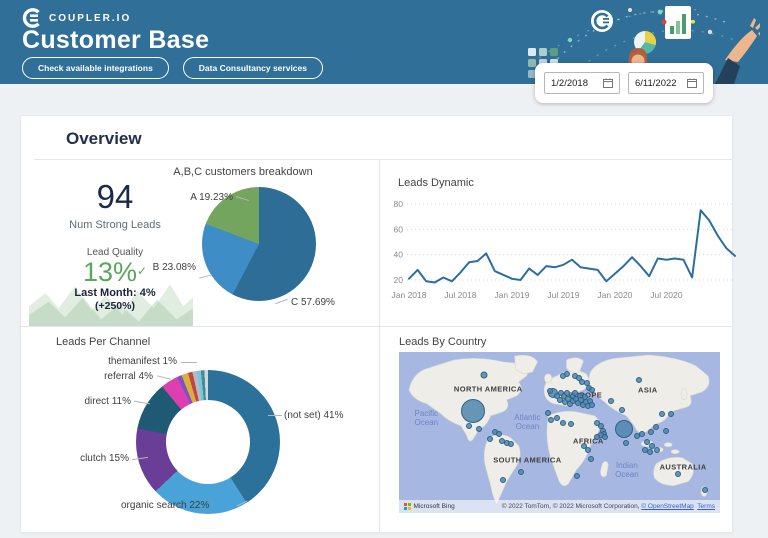  What do you see at coordinates (31, 18) in the screenshot?
I see `coupler-logo-icon` at bounding box center [31, 18].